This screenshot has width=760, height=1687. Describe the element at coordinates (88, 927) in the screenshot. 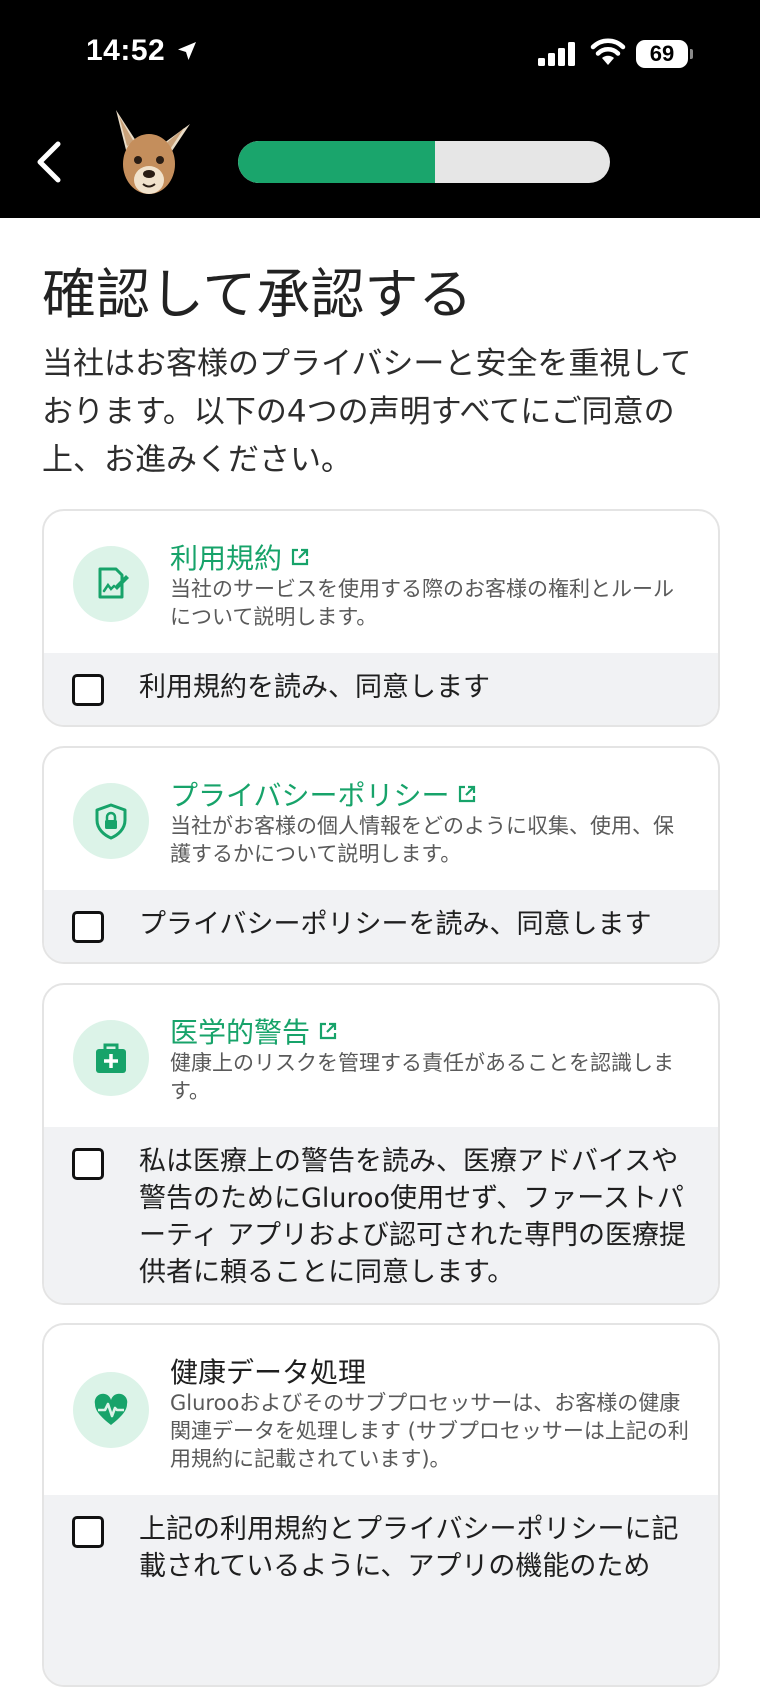

I see `privacy-agree-checkbox` at that location.